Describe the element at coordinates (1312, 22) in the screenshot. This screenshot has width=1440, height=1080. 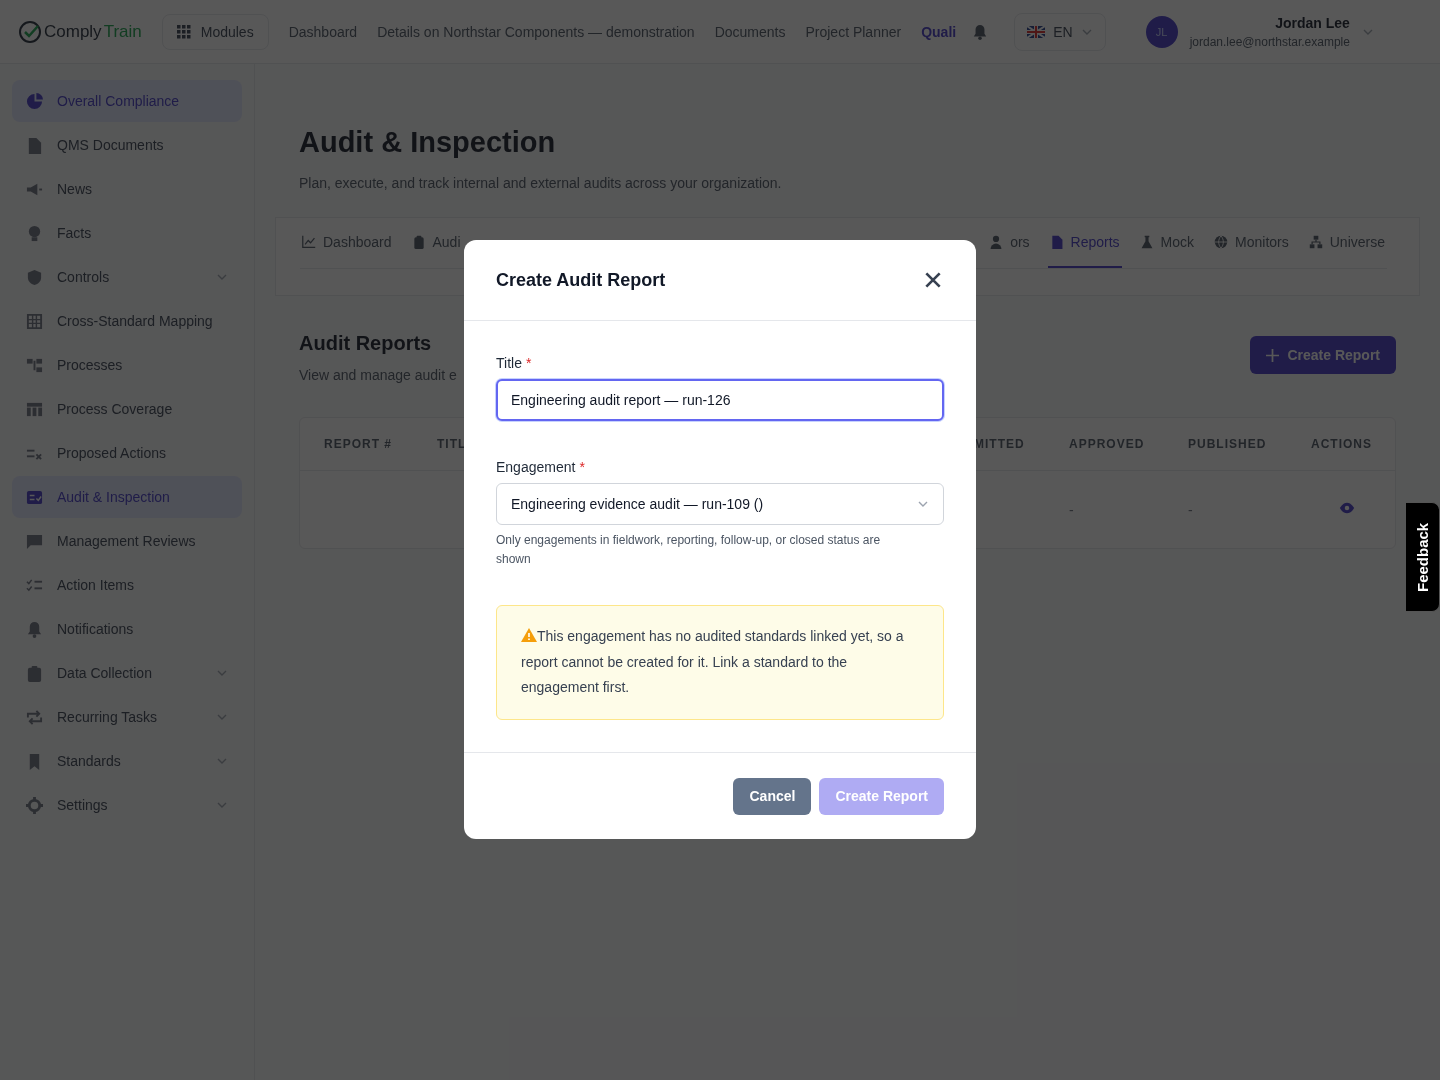
I see `user-name: Jordan Lee` at that location.